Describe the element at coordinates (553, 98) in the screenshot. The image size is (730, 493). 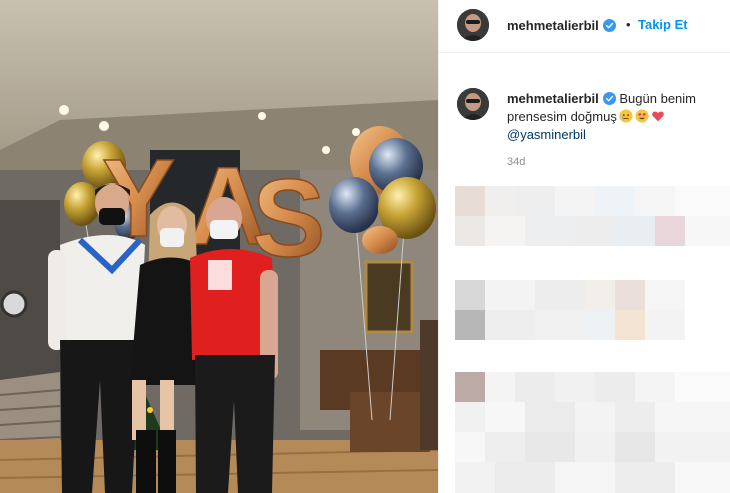
I see `caption-username: mehmetalierbil` at that location.